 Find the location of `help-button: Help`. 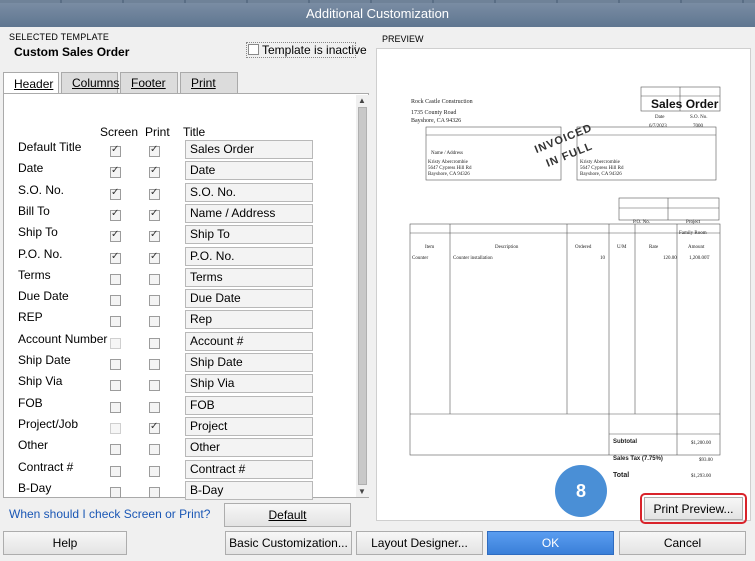

help-button: Help is located at coordinates (65, 543).